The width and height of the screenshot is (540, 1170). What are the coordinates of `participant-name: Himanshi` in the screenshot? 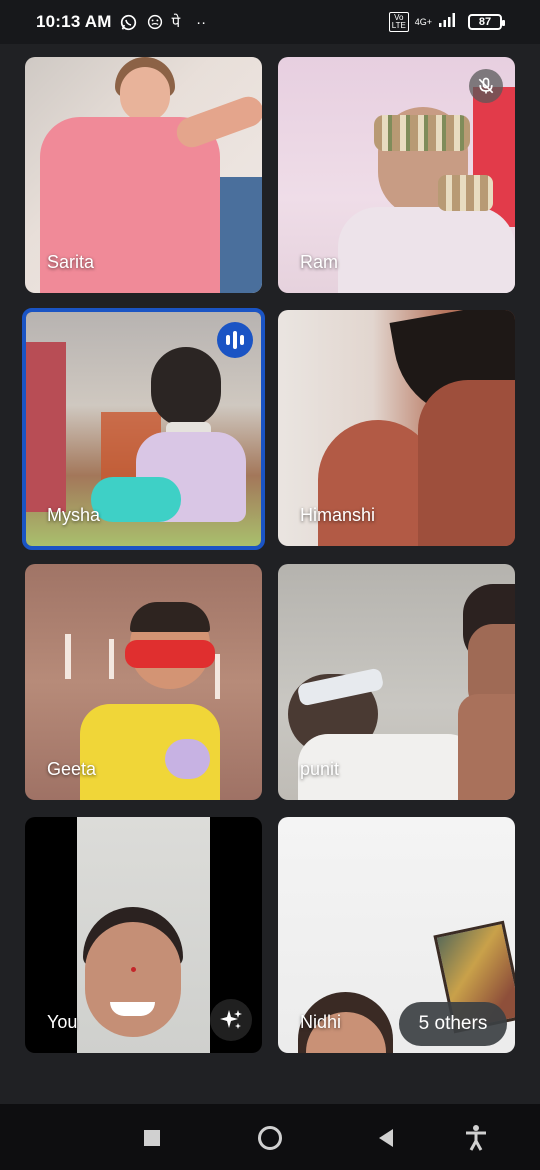 It's located at (338, 515).